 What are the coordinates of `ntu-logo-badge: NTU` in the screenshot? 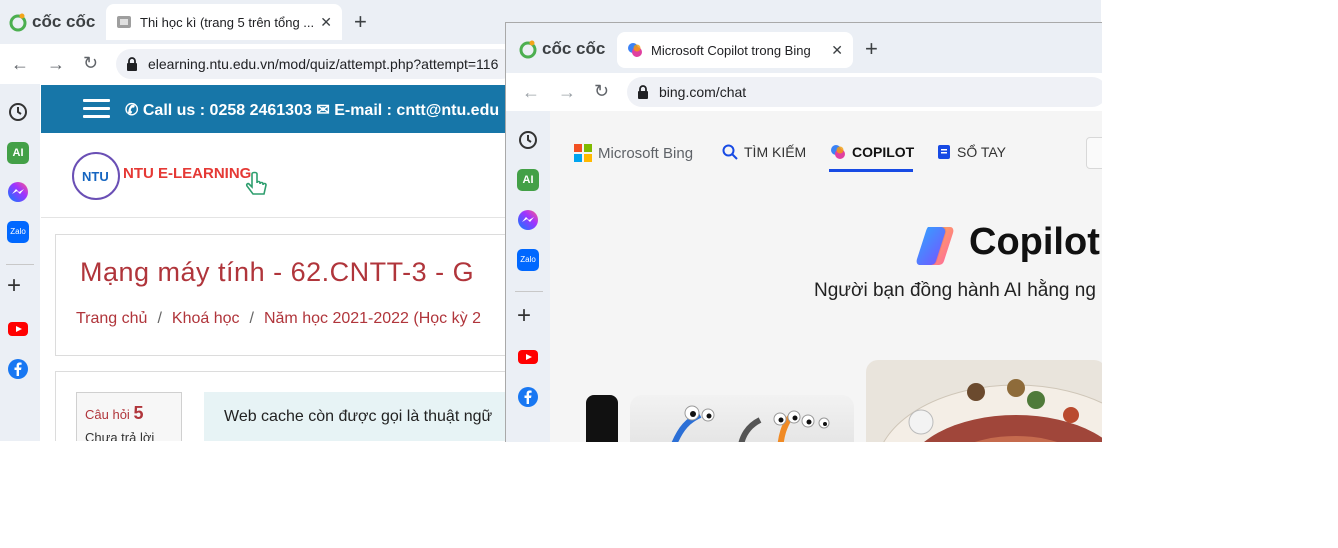 It's located at (95, 176).